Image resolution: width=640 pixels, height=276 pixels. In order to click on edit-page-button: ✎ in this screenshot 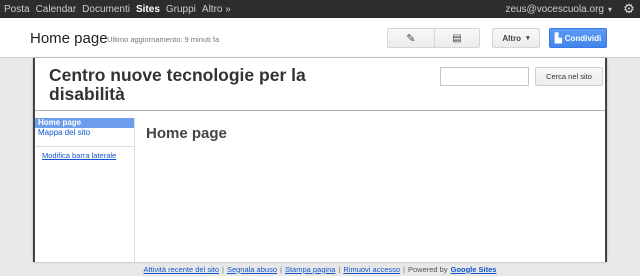, I will do `click(411, 38)`.